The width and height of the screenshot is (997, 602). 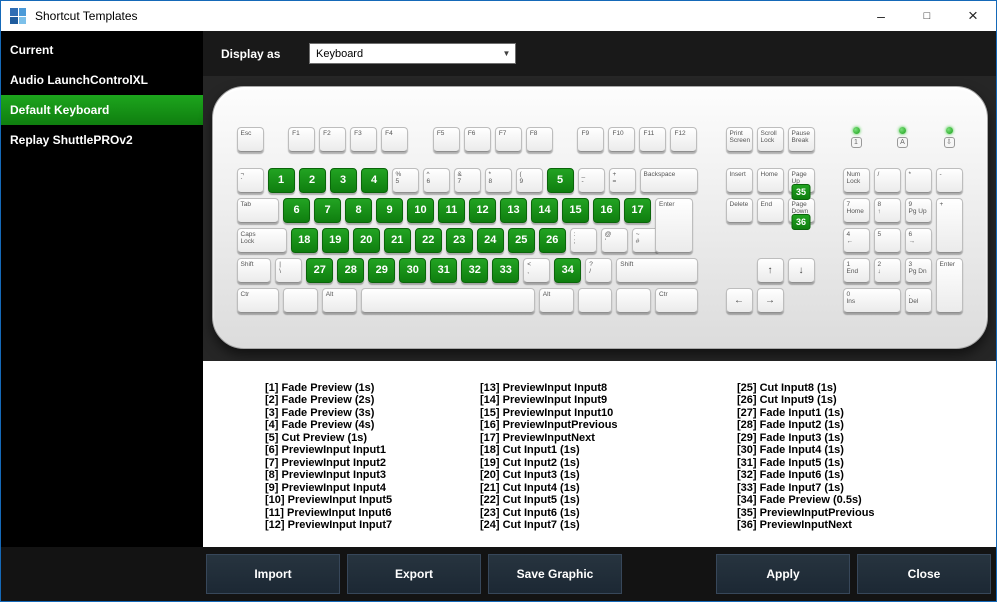 What do you see at coordinates (887, 240) in the screenshot?
I see `key-5: 5` at bounding box center [887, 240].